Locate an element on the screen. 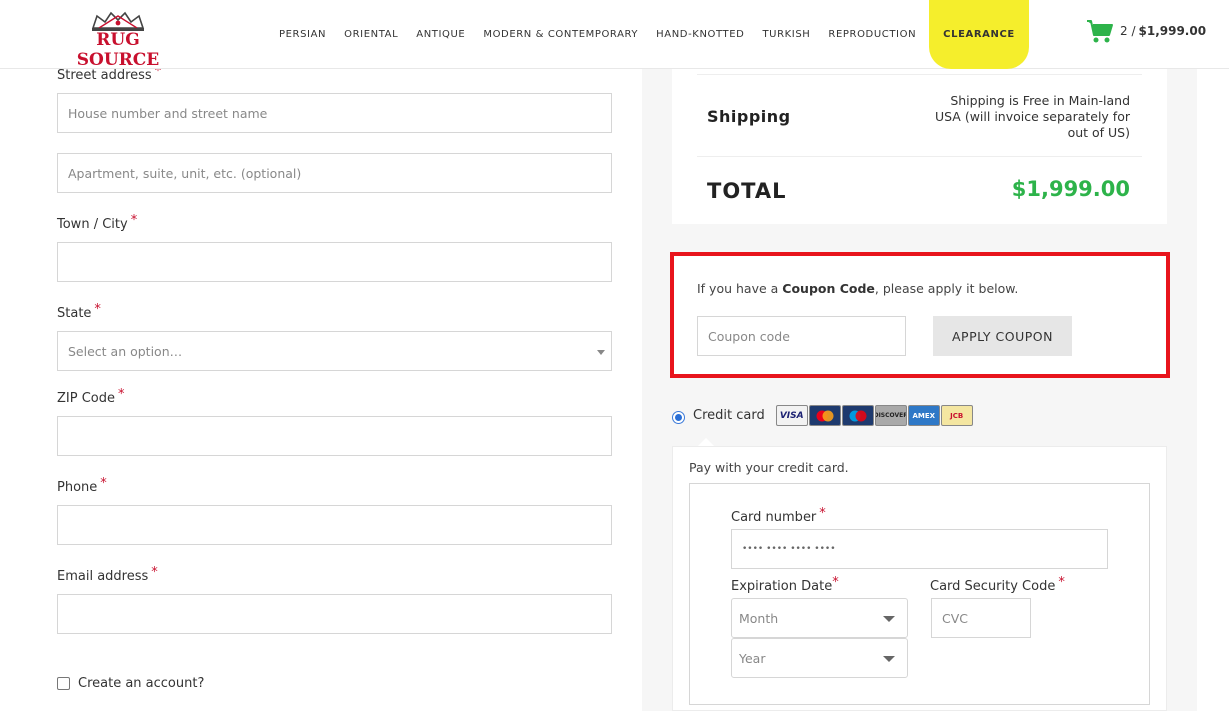  zip-label: ZIP Code * is located at coordinates (91, 396).